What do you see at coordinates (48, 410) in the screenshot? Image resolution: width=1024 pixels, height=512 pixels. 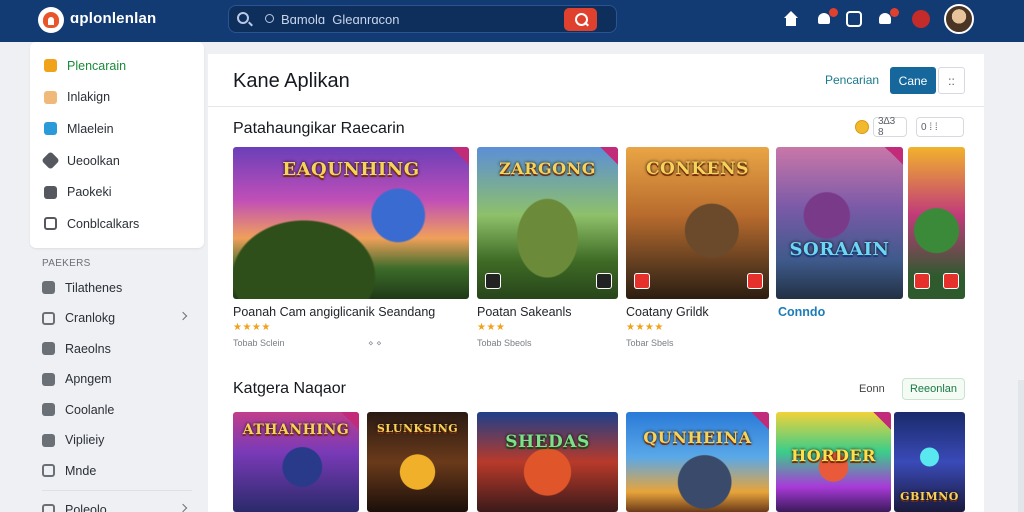 I see `pin-icon` at bounding box center [48, 410].